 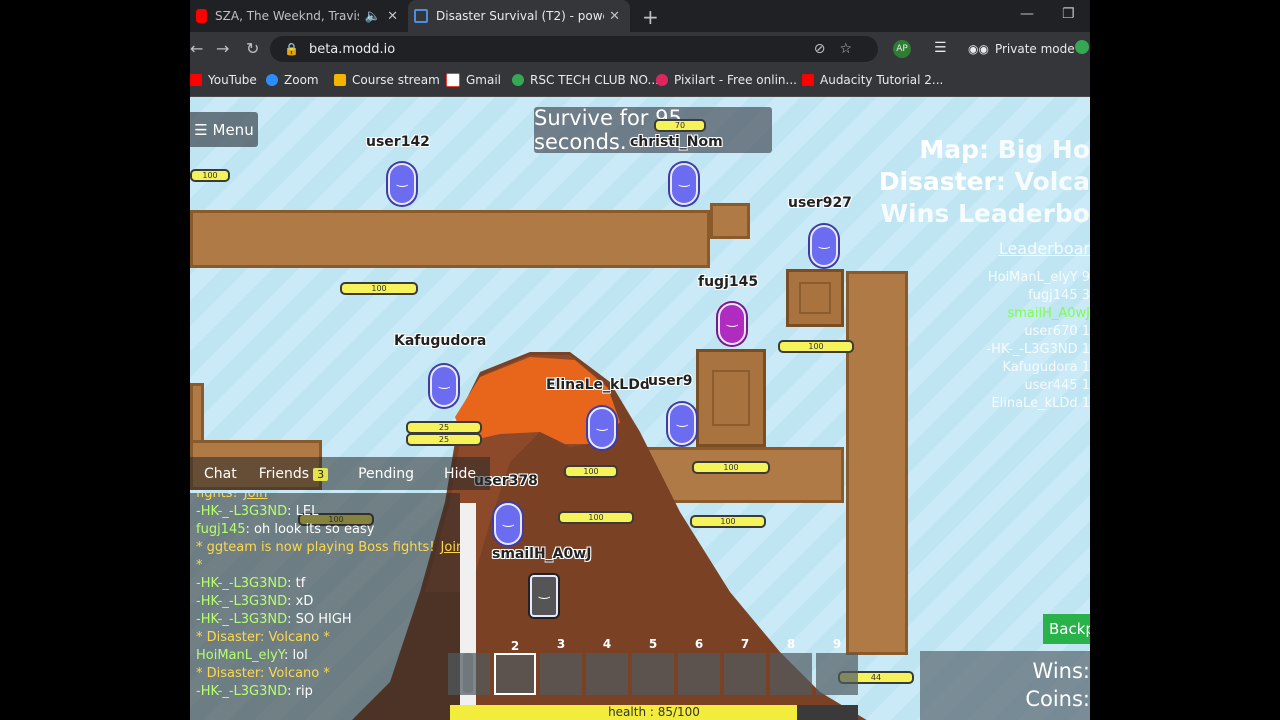 What do you see at coordinates (1027, 14) in the screenshot?
I see `minimize-icon: —` at bounding box center [1027, 14].